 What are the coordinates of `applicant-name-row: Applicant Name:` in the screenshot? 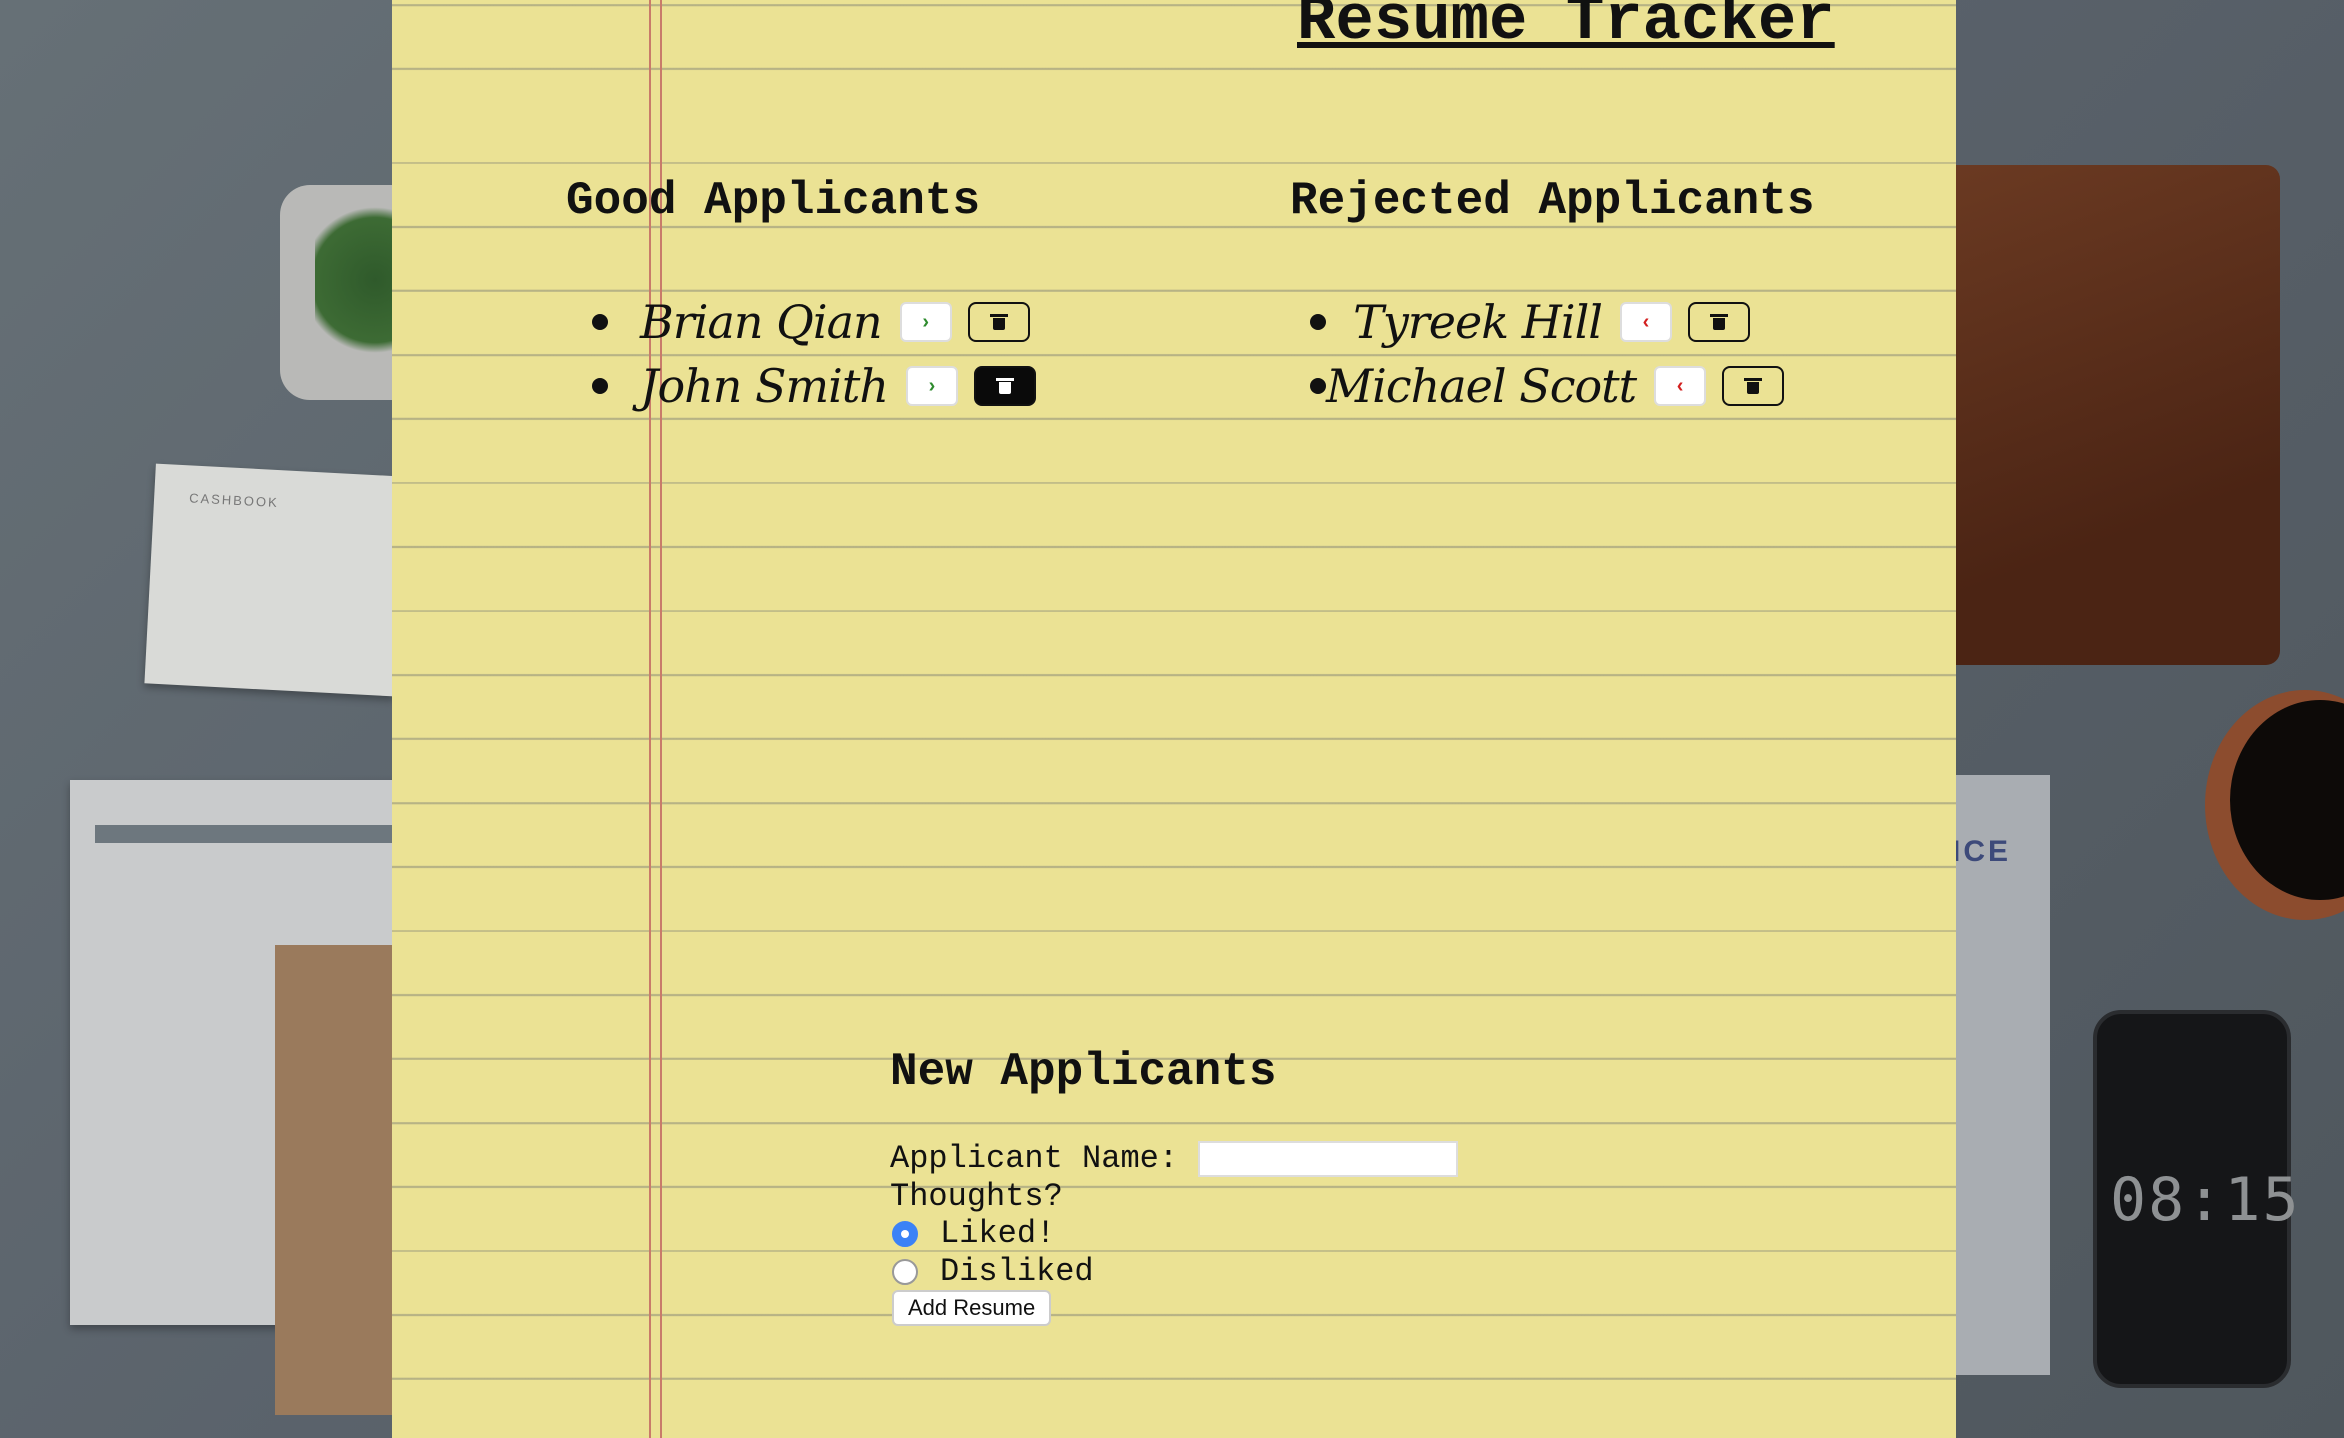 It's located at (1174, 1158).